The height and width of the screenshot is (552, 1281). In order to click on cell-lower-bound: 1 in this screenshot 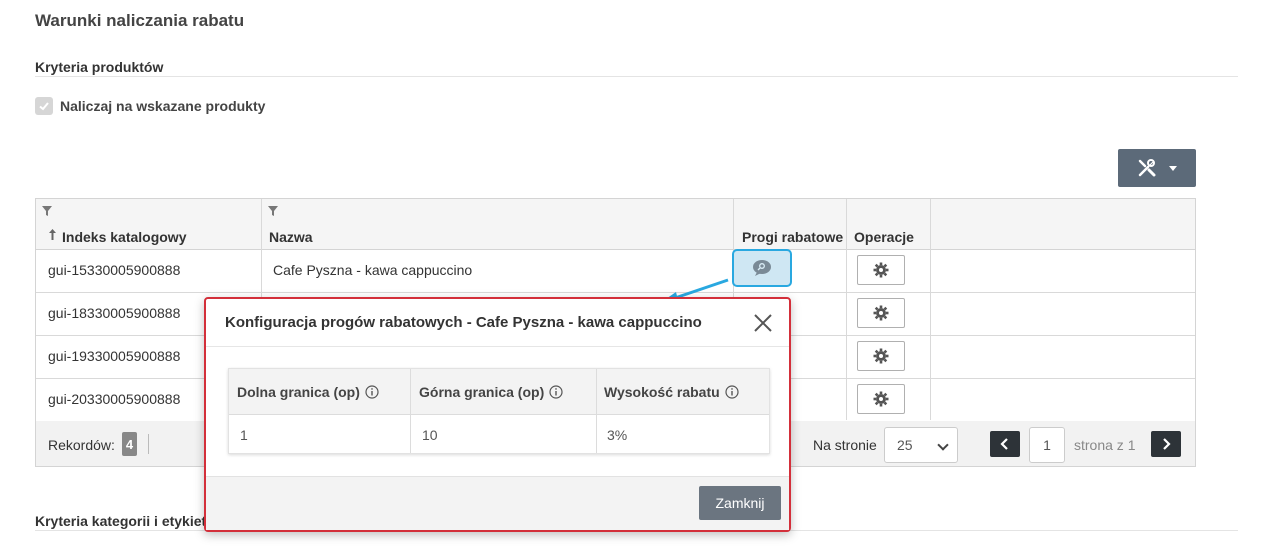, I will do `click(244, 435)`.